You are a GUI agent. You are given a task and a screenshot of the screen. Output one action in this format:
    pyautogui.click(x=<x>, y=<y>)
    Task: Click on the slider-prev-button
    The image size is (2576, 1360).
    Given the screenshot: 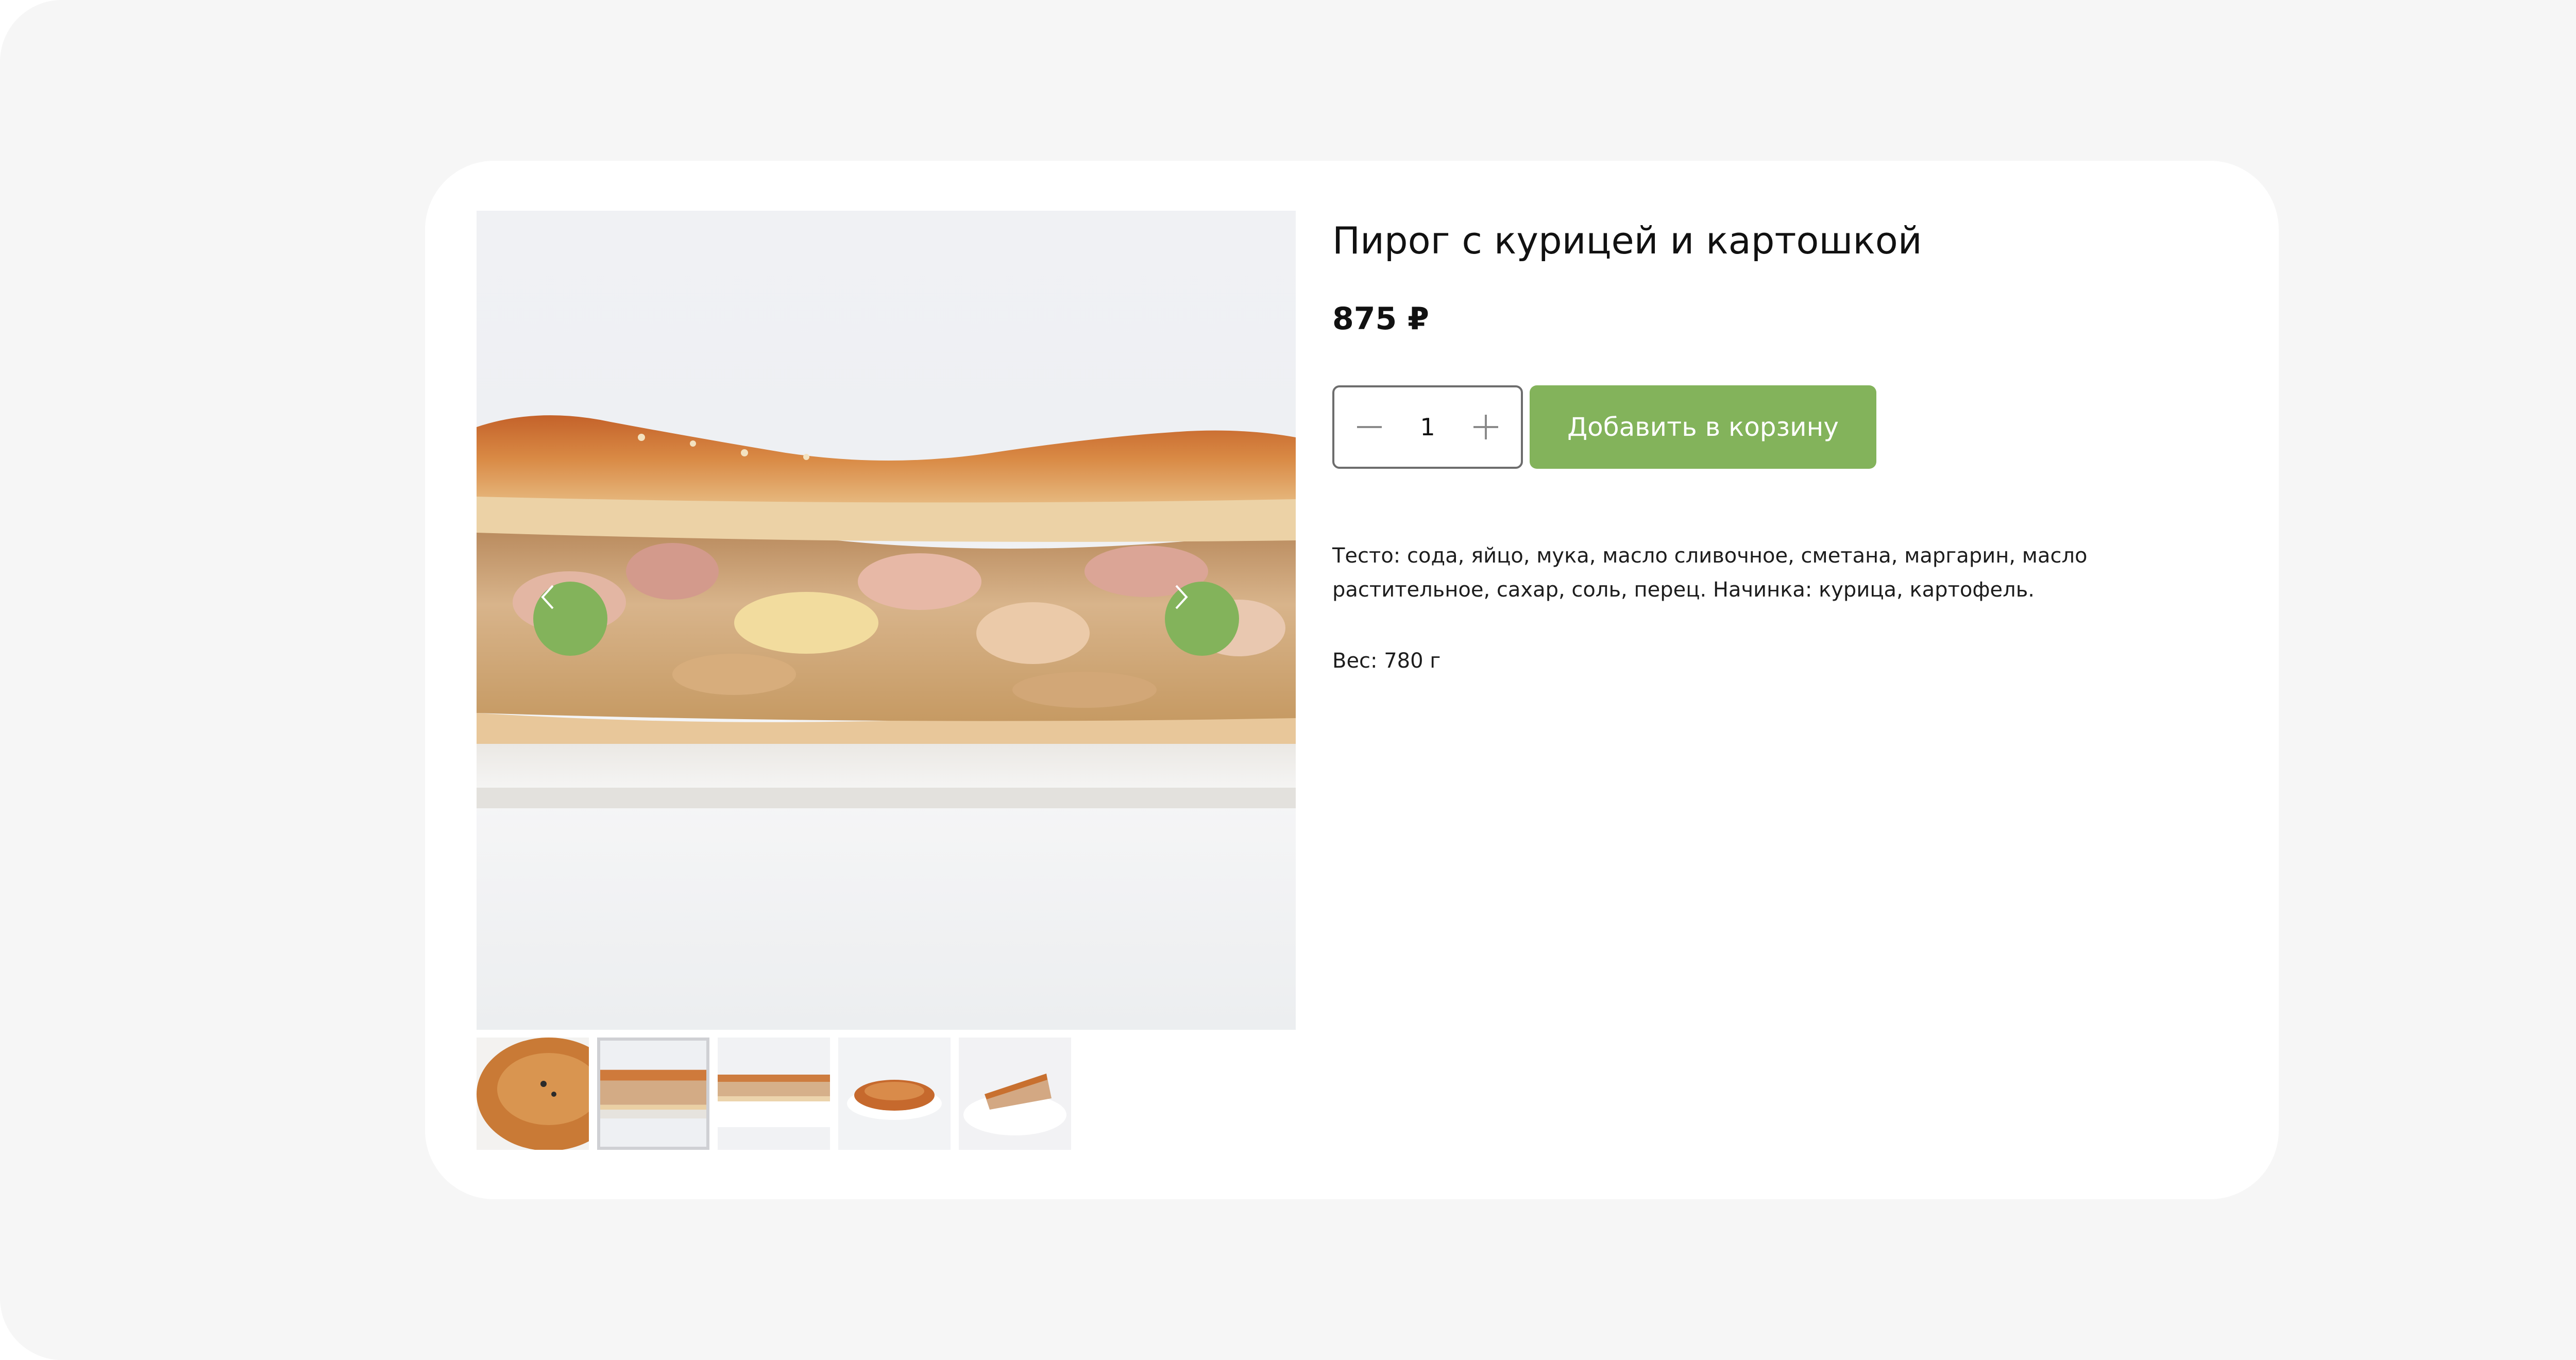 What is the action you would take?
    pyautogui.click(x=570, y=619)
    